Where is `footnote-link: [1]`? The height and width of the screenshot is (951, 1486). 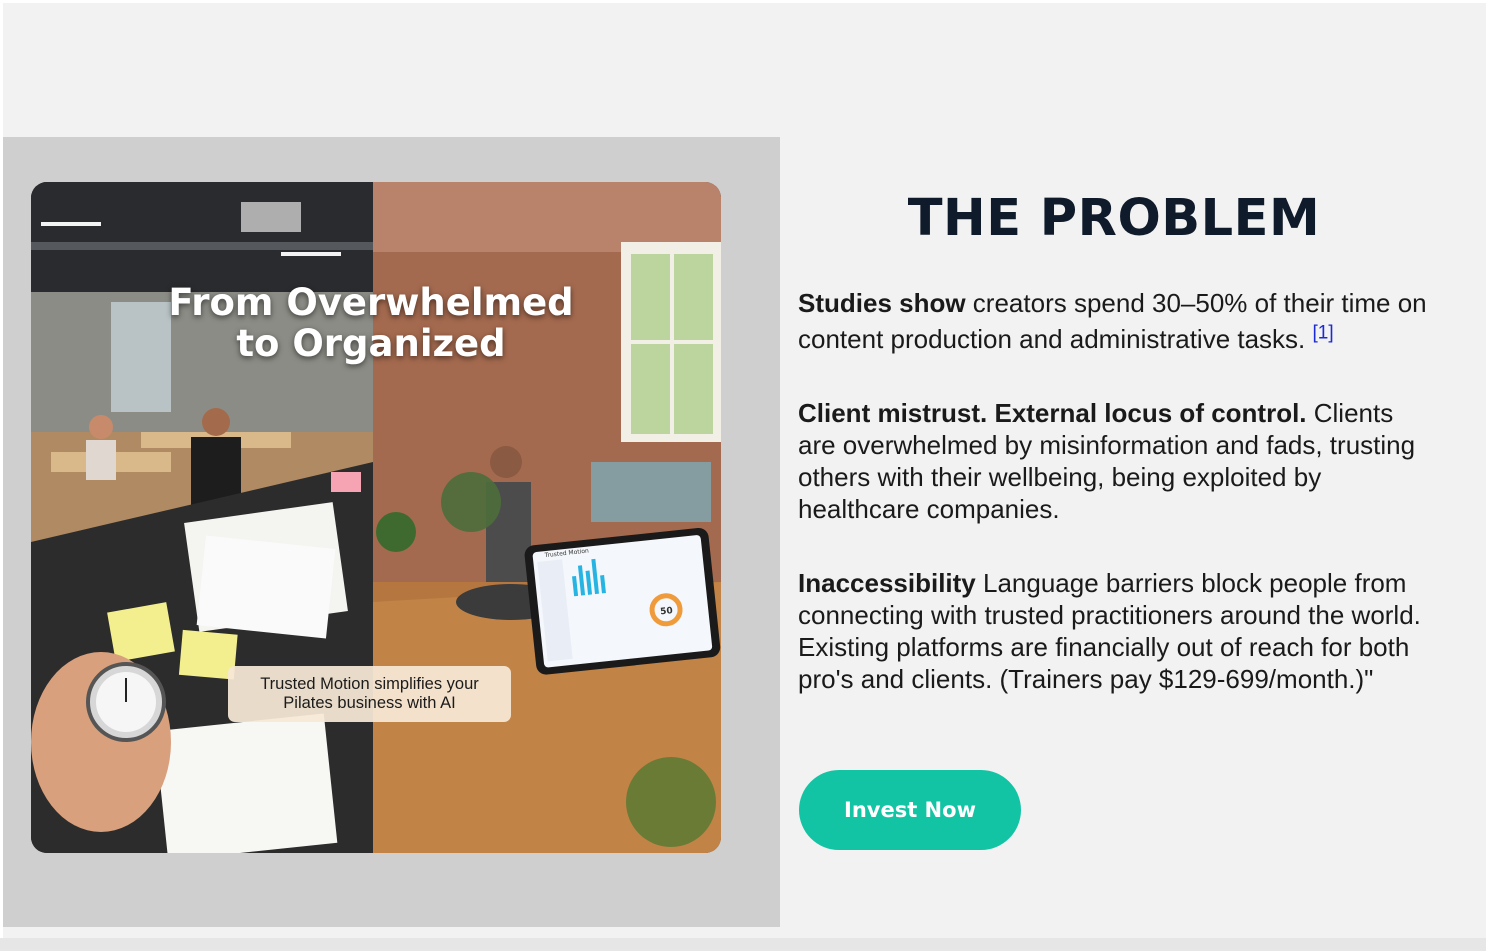 footnote-link: [1] is located at coordinates (1323, 332).